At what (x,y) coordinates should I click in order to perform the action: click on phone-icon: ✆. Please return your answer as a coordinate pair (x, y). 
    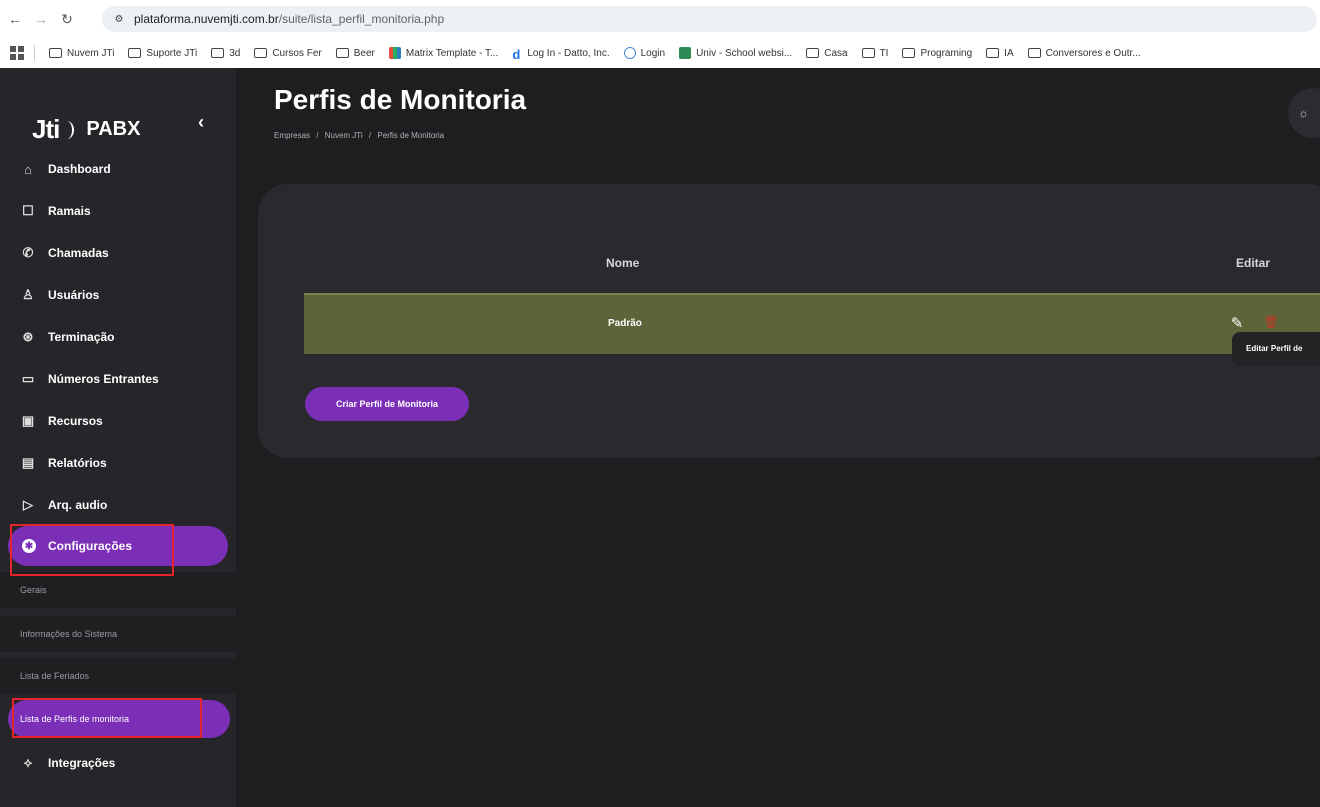
    Looking at the image, I should click on (28, 252).